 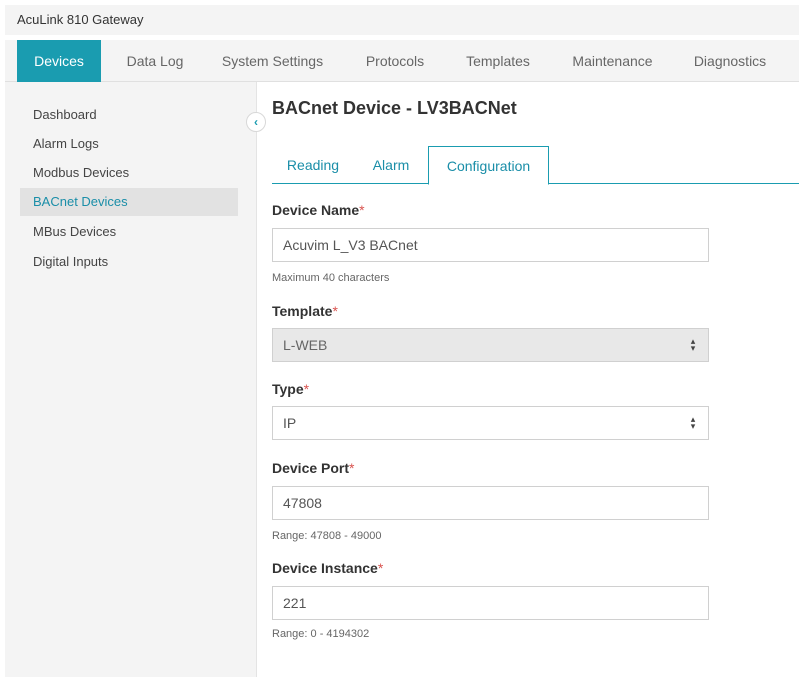 I want to click on device-port-input: 47808, so click(x=490, y=503).